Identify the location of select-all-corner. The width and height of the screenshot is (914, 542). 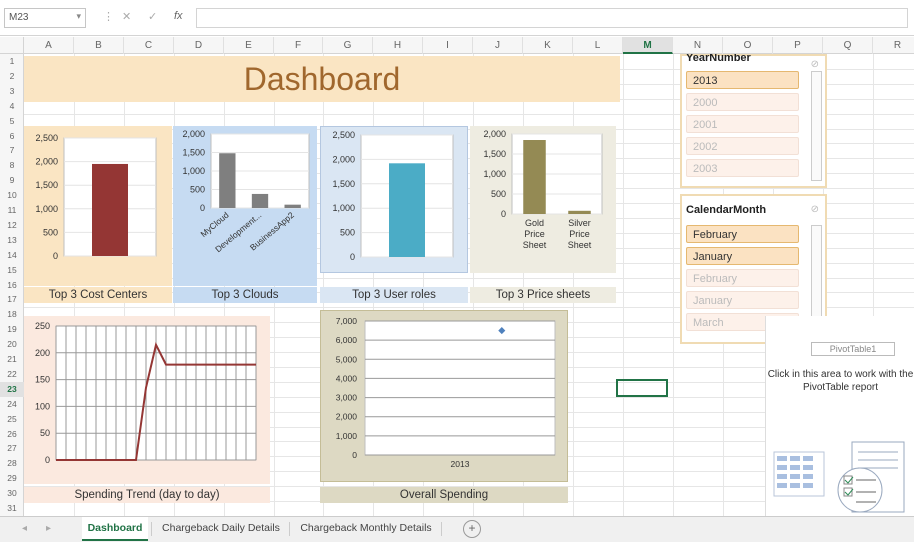
(12, 45).